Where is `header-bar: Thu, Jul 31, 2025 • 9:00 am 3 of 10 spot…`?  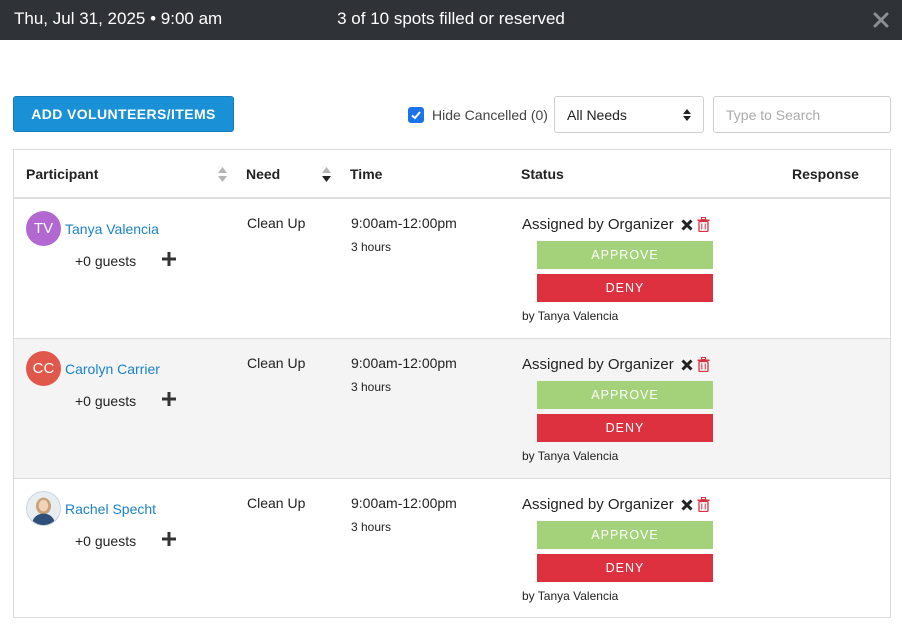 header-bar: Thu, Jul 31, 2025 • 9:00 am 3 of 10 spot… is located at coordinates (451, 20).